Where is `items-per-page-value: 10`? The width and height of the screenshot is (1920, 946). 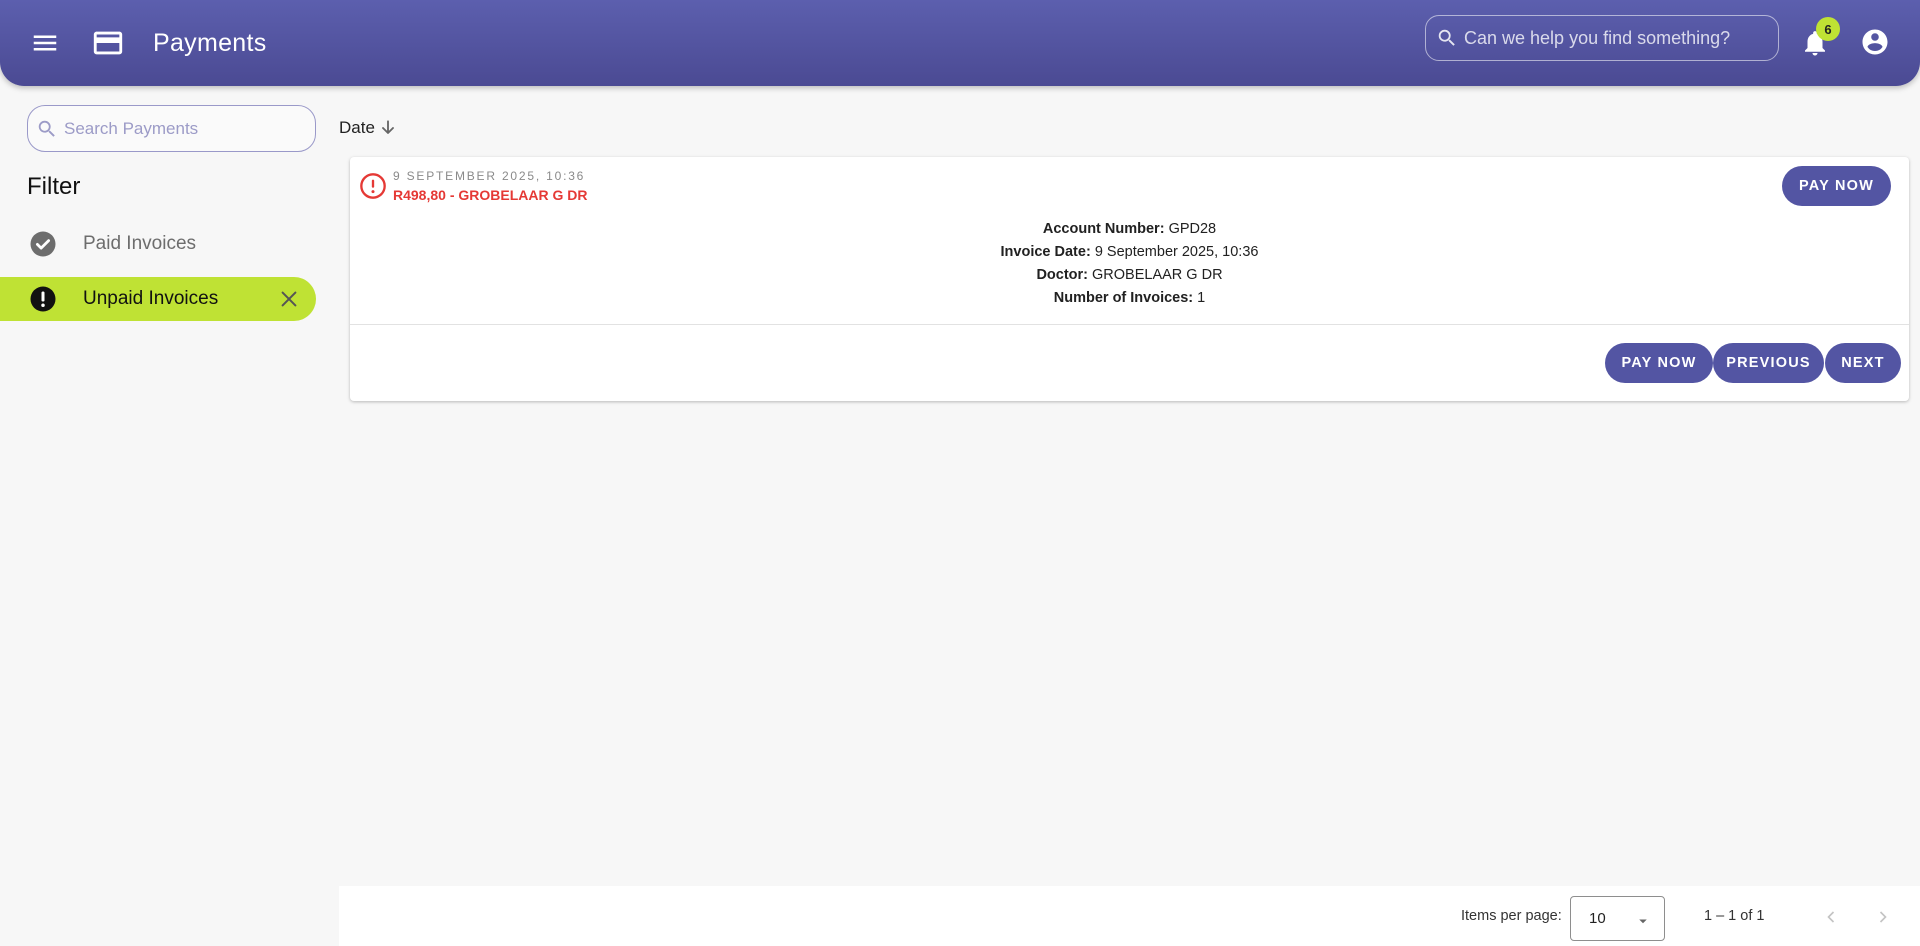 items-per-page-value: 10 is located at coordinates (1597, 918).